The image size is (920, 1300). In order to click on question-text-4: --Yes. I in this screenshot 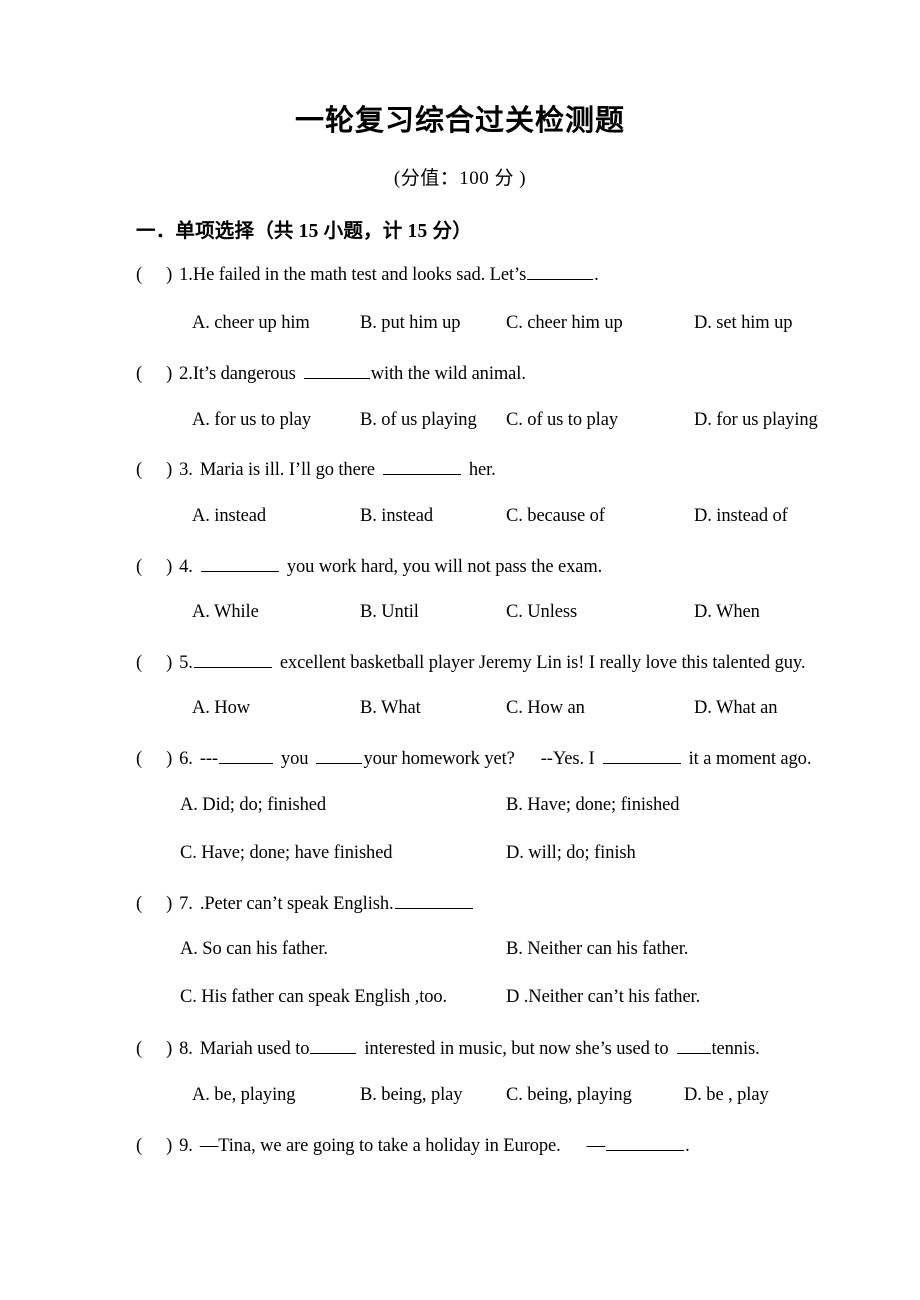, I will do `click(567, 759)`.